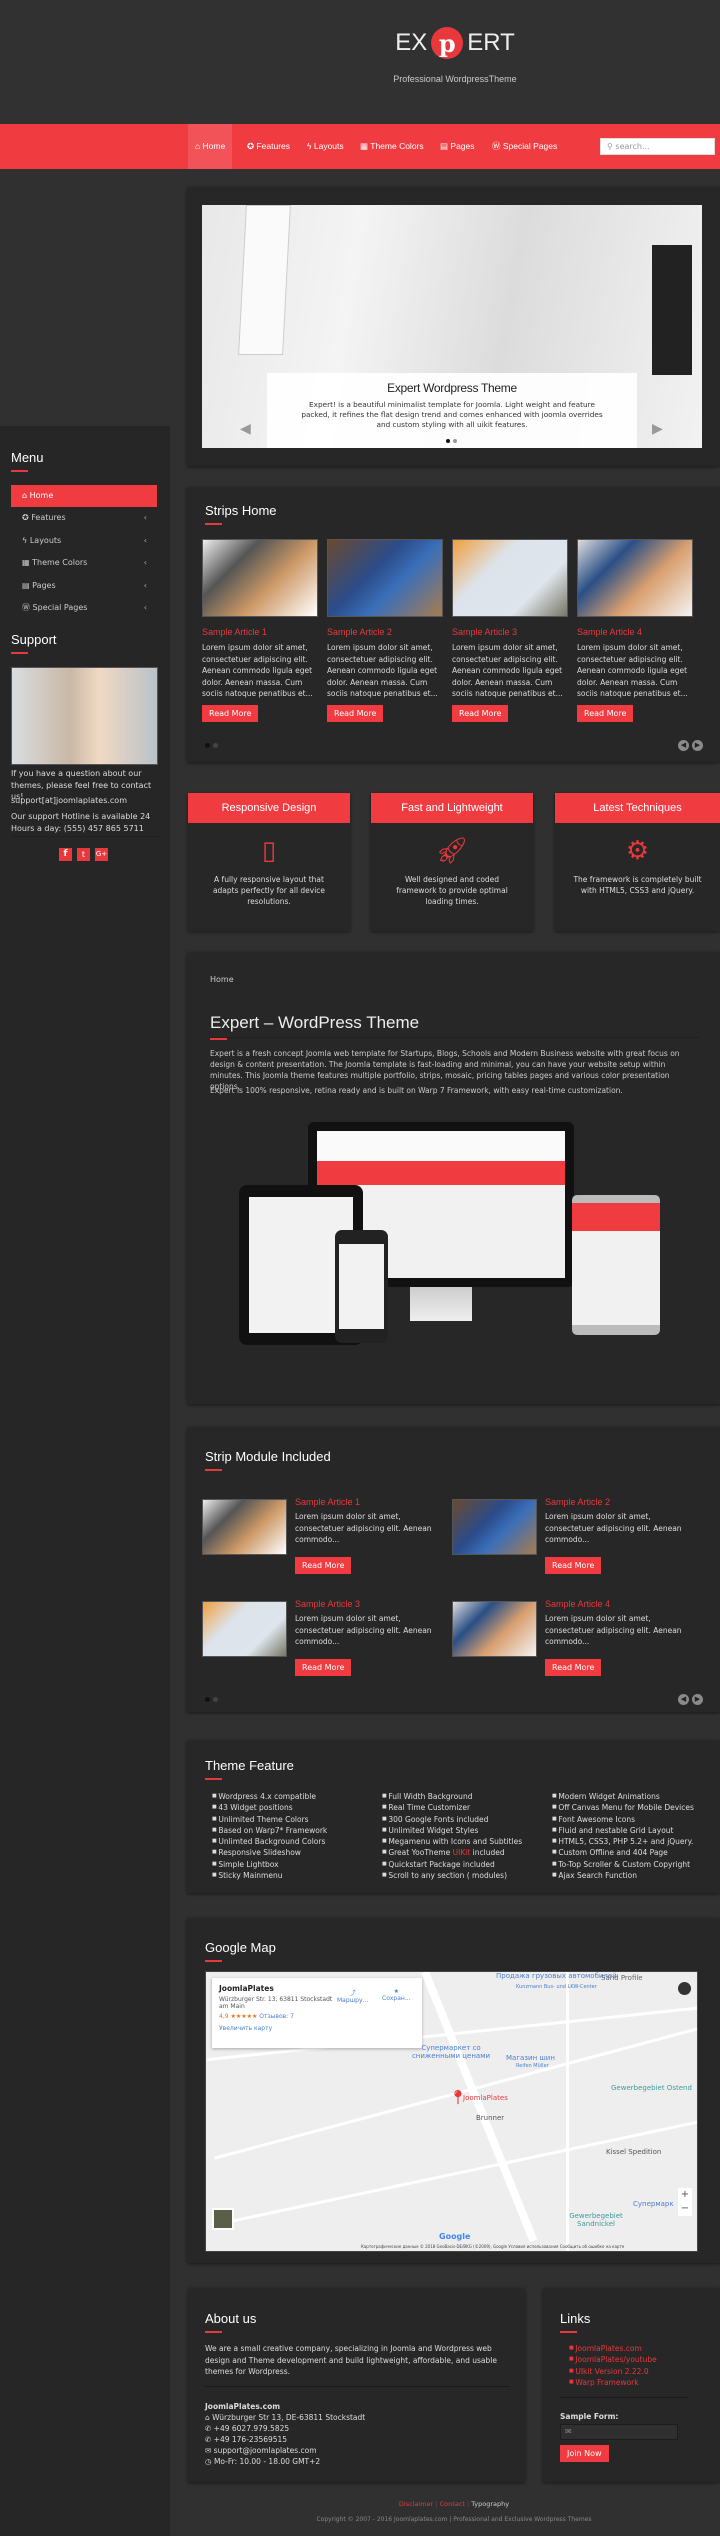 This screenshot has height=2536, width=720. I want to click on footer-link-item: JoomlaPlates/youtube, so click(612, 2359).